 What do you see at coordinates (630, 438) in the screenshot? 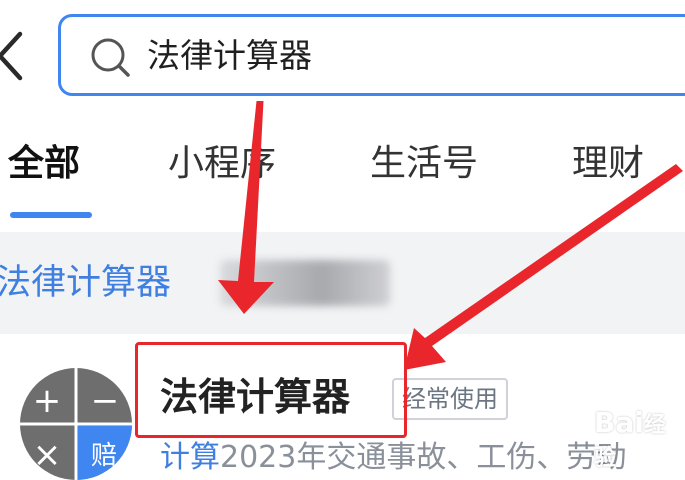
I see `watermark-brand: Bai经验` at bounding box center [630, 438].